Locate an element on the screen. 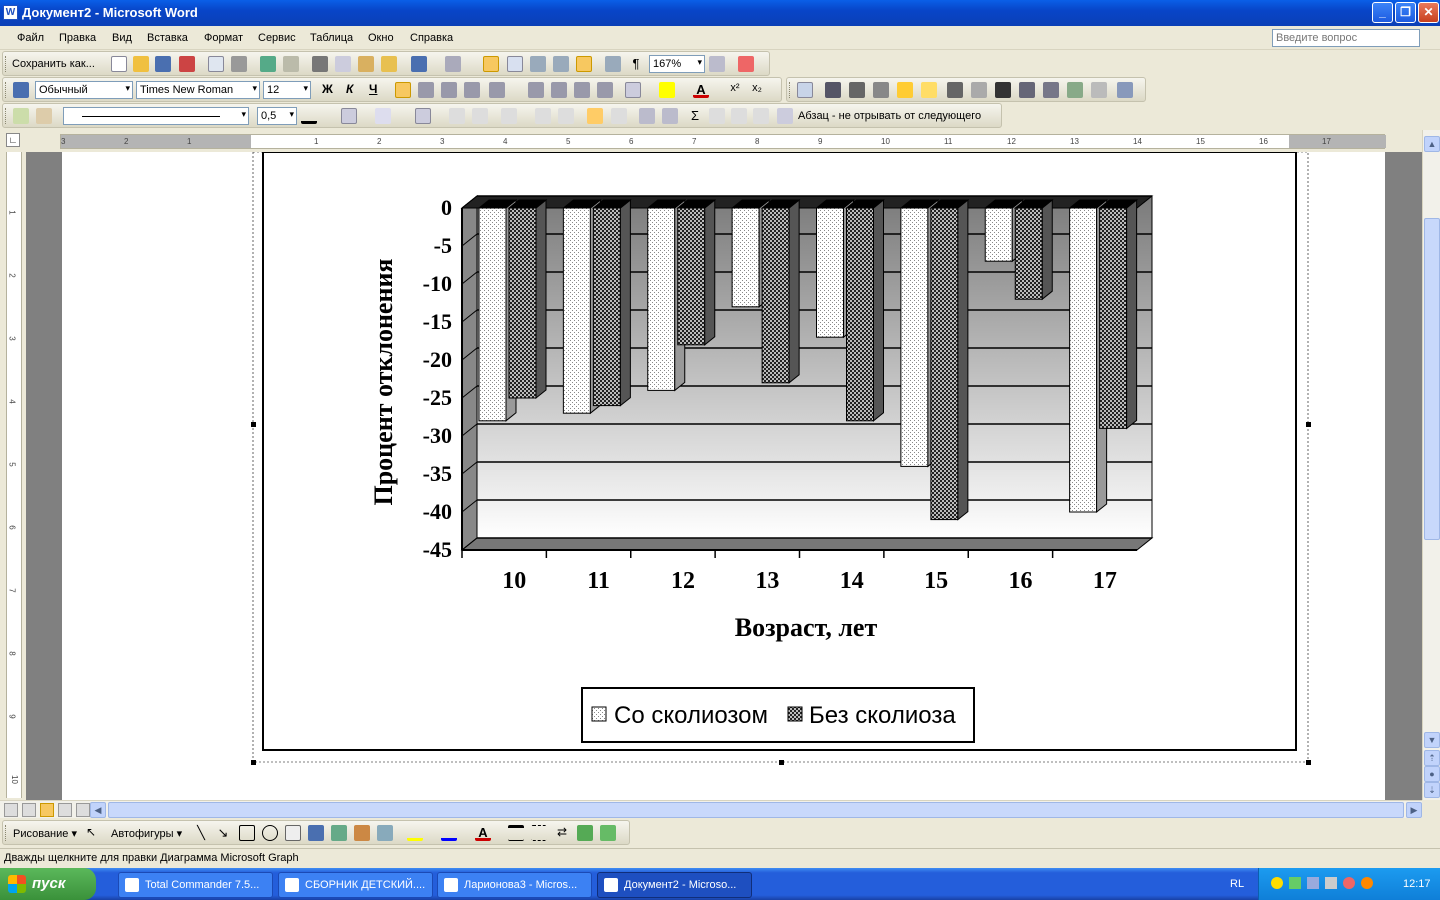 The width and height of the screenshot is (1440, 900). text-box-icon is located at coordinates (293, 833).